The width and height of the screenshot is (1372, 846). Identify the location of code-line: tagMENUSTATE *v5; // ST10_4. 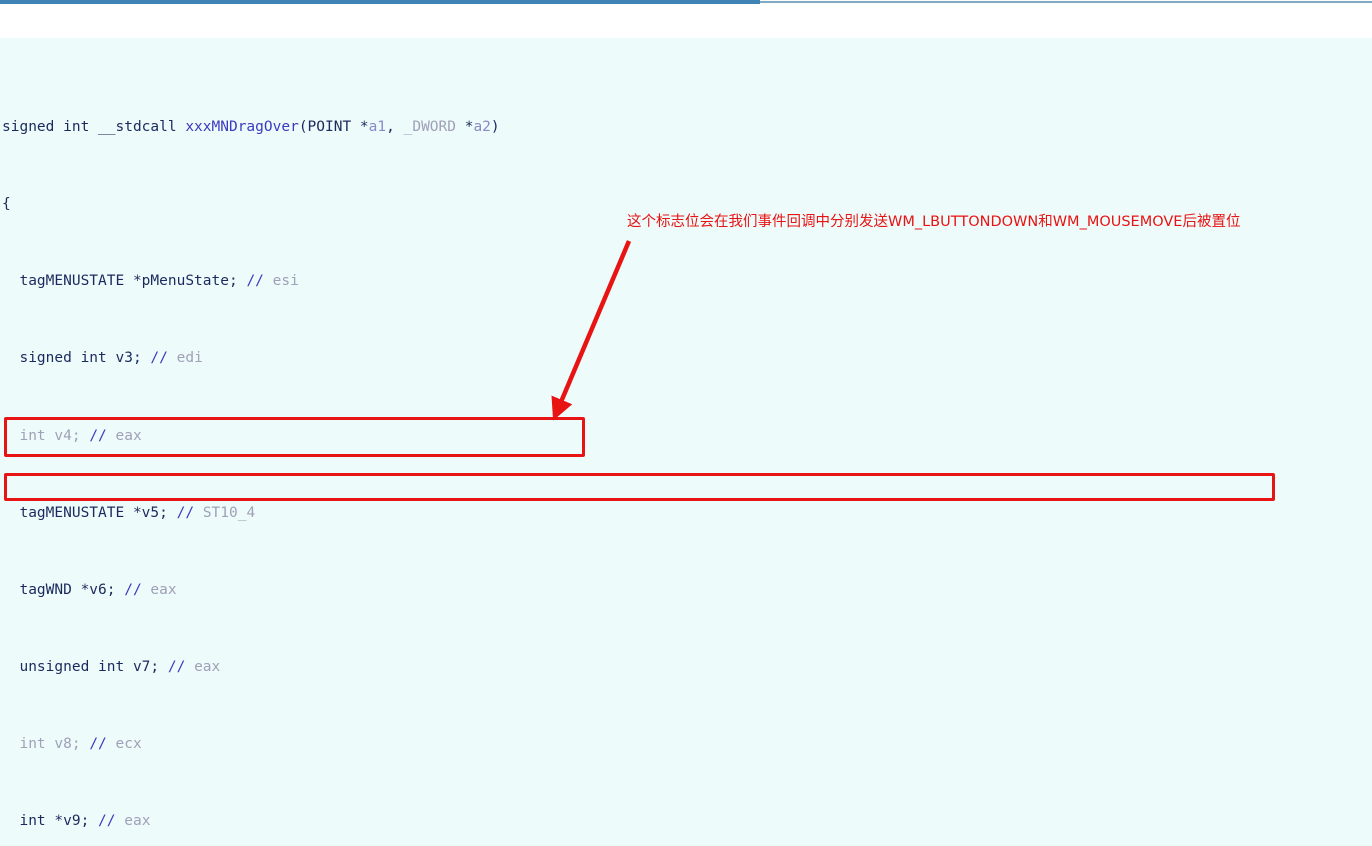
(686, 513).